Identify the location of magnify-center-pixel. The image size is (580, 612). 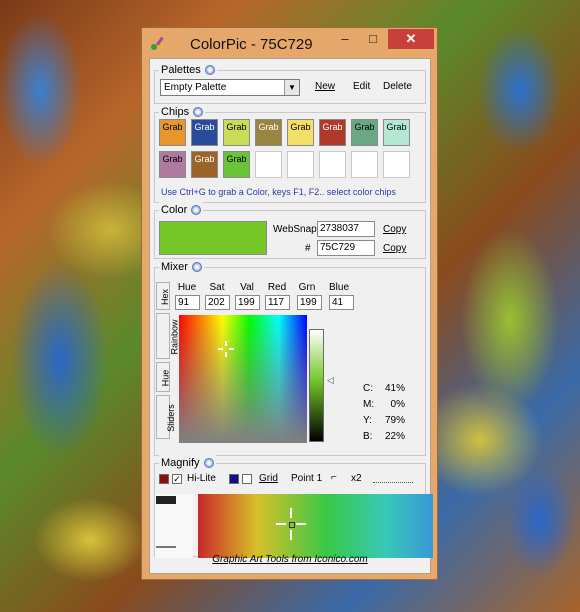
(292, 525).